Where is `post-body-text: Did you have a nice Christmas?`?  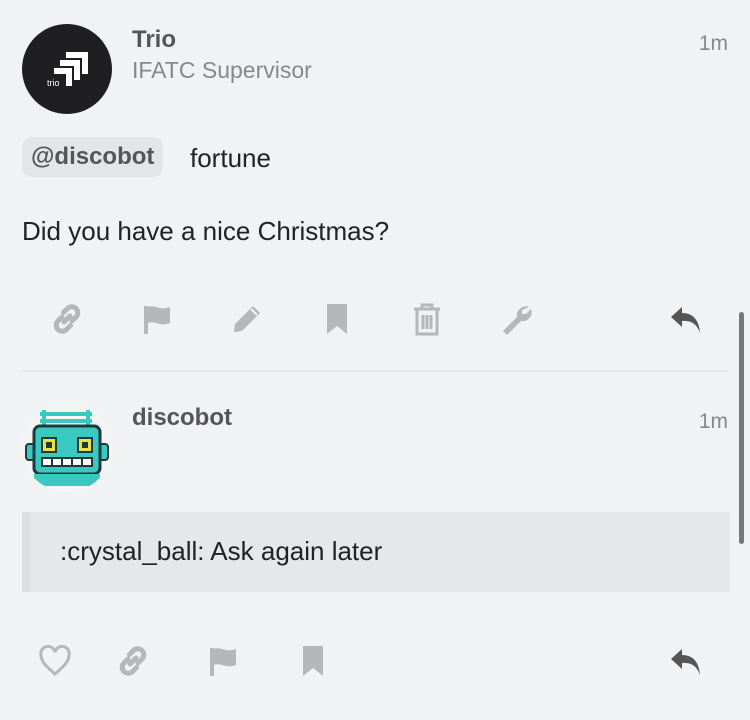
post-body-text: Did you have a nice Christmas? is located at coordinates (206, 231).